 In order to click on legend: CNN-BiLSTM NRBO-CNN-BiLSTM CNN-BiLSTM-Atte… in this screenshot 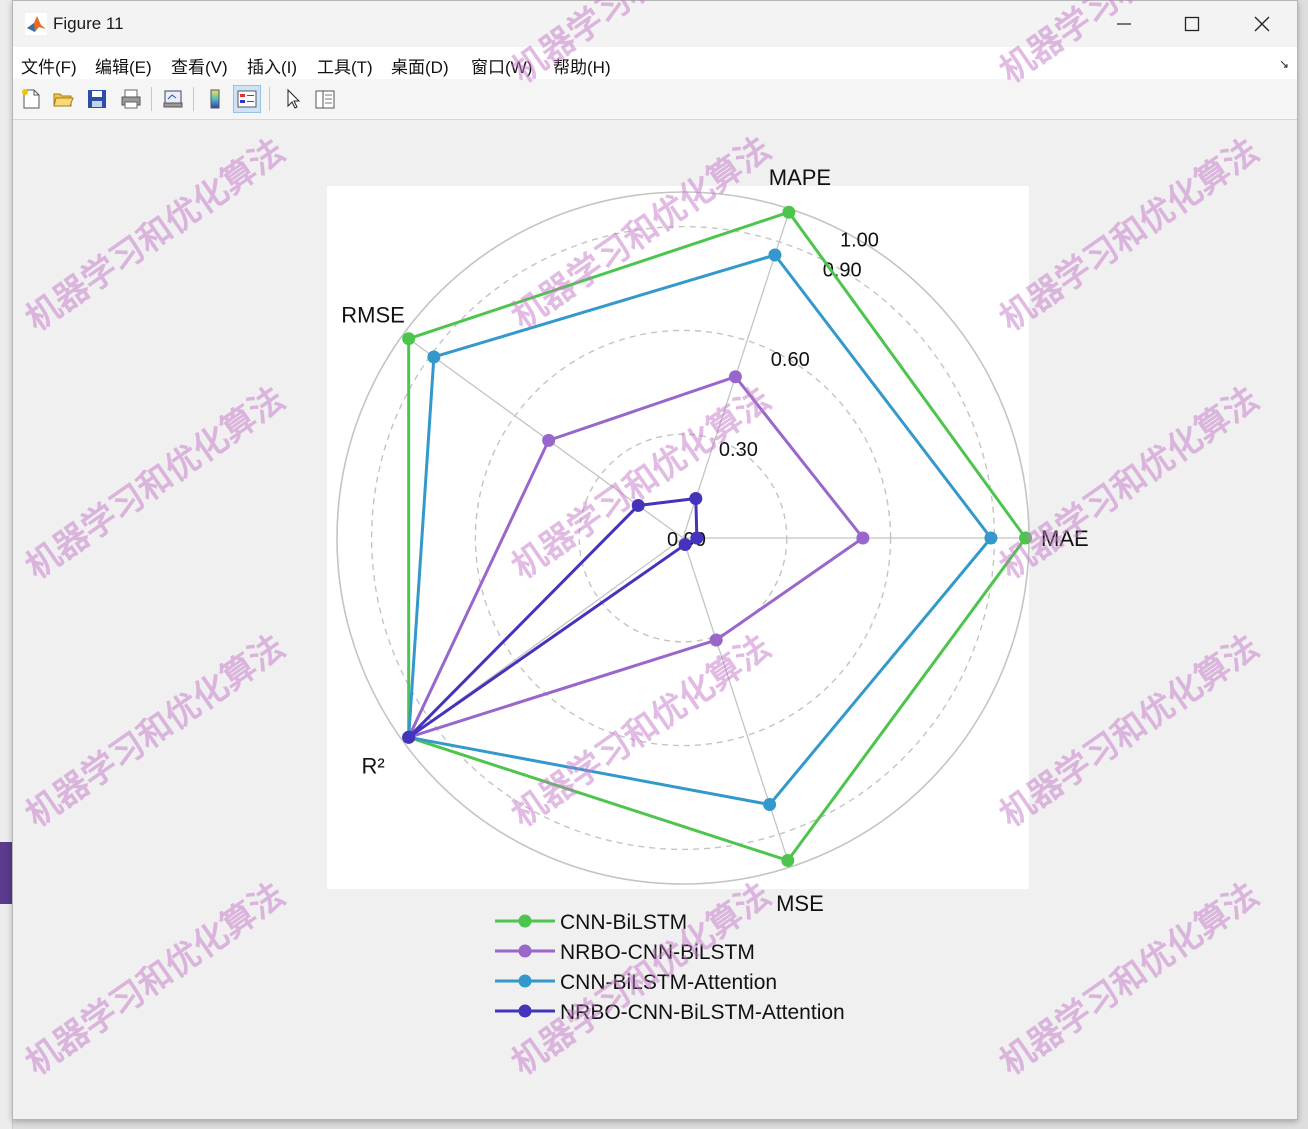, I will do `click(670, 967)`.